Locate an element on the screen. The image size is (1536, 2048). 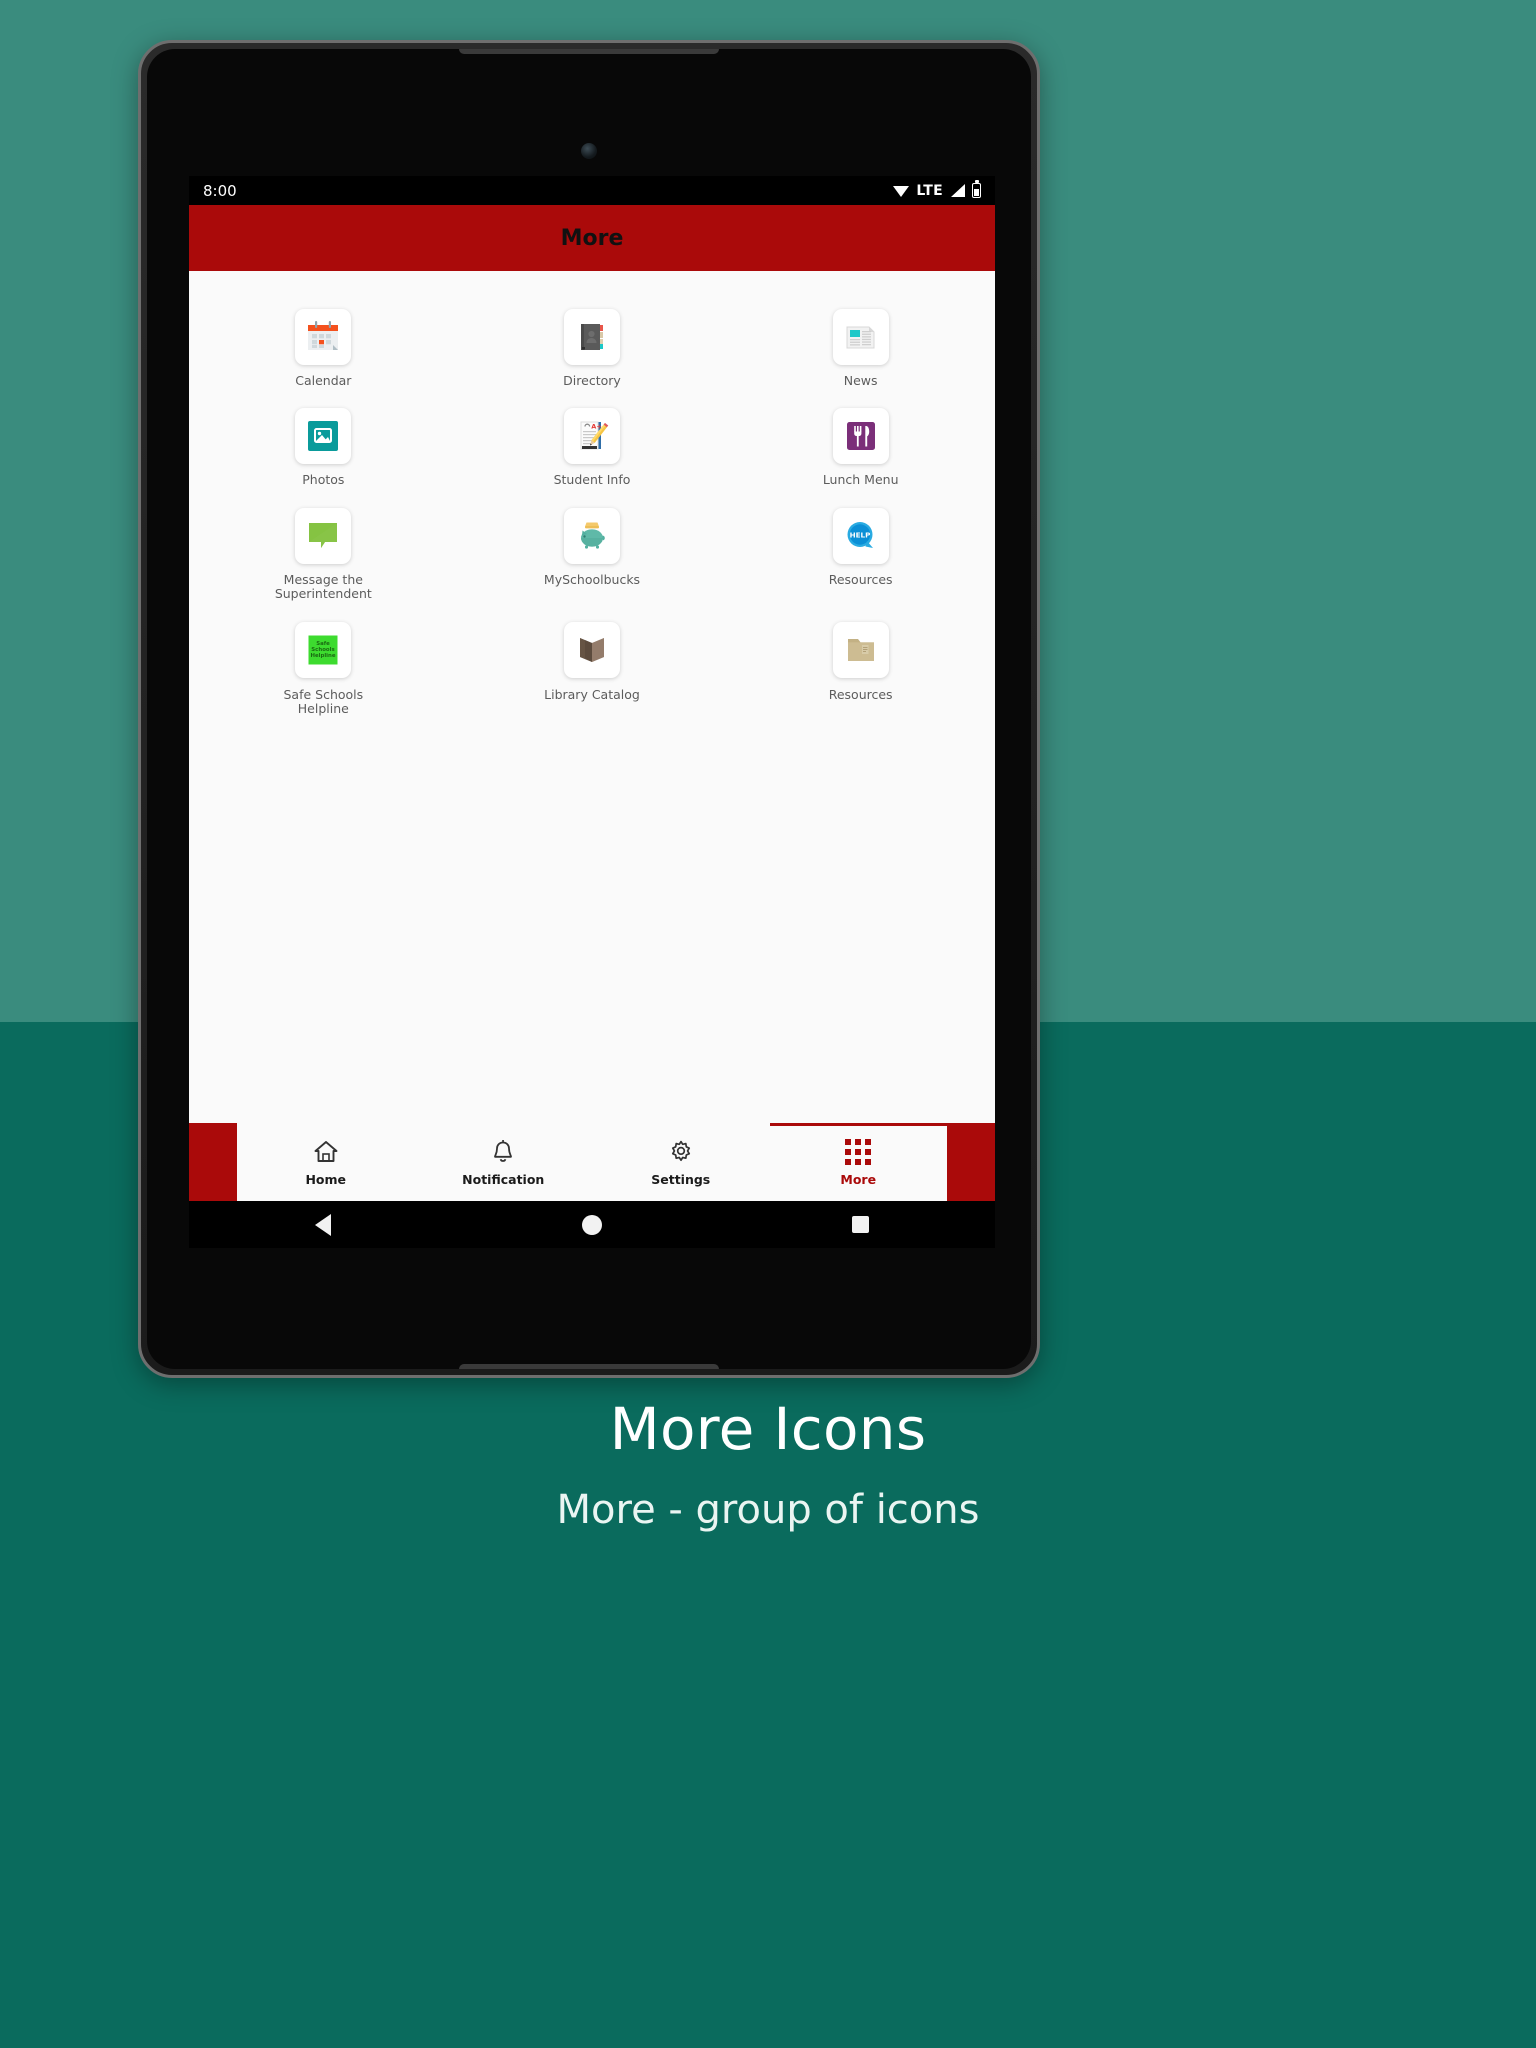
battery-icon is located at coordinates (976, 190).